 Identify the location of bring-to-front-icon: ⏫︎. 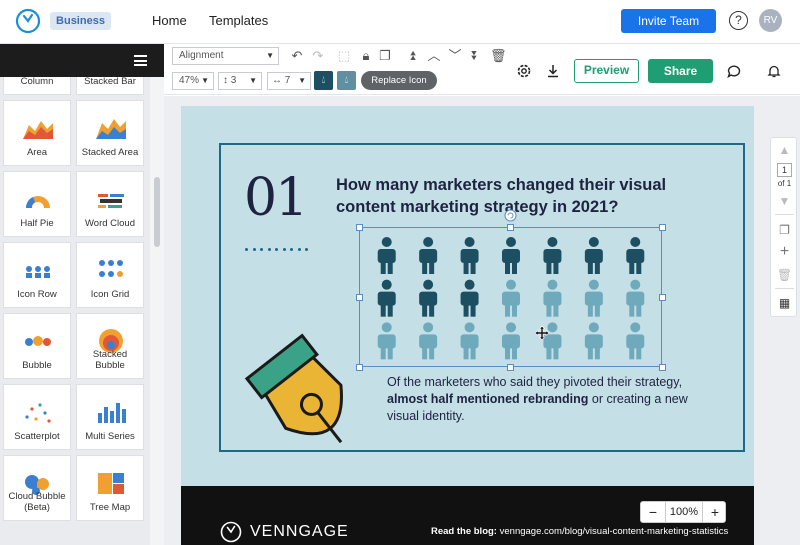
(412, 56).